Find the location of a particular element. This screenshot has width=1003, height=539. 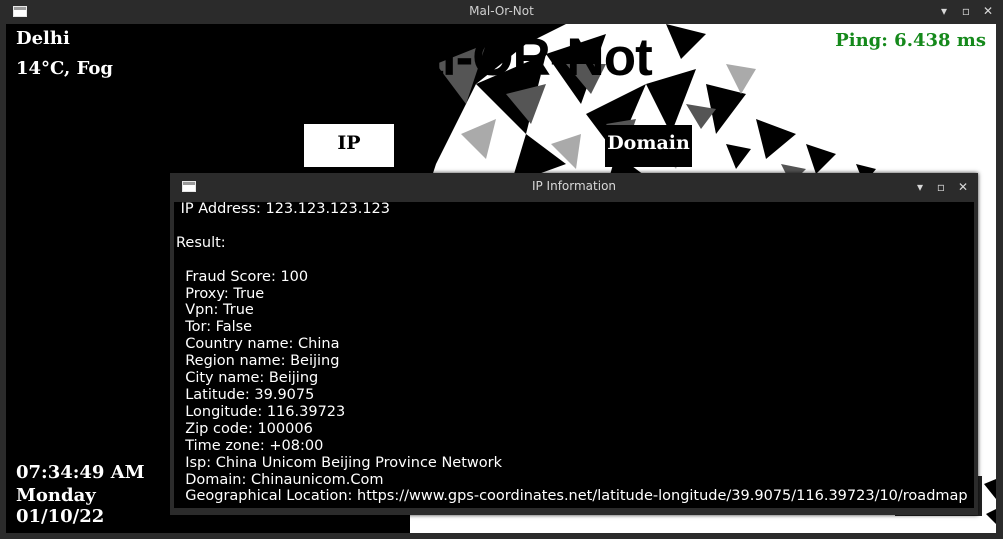

result-line: Vpn: True is located at coordinates (215, 310).